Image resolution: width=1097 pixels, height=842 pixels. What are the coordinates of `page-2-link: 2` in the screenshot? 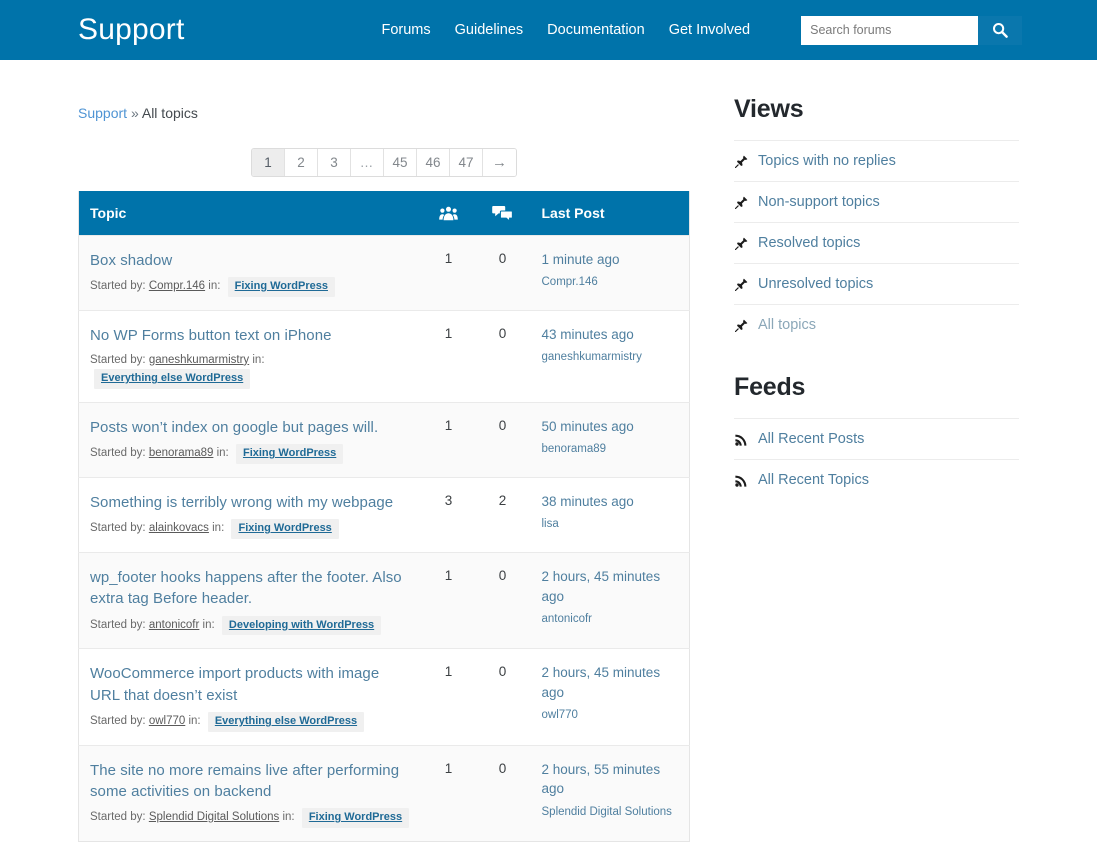 It's located at (301, 162).